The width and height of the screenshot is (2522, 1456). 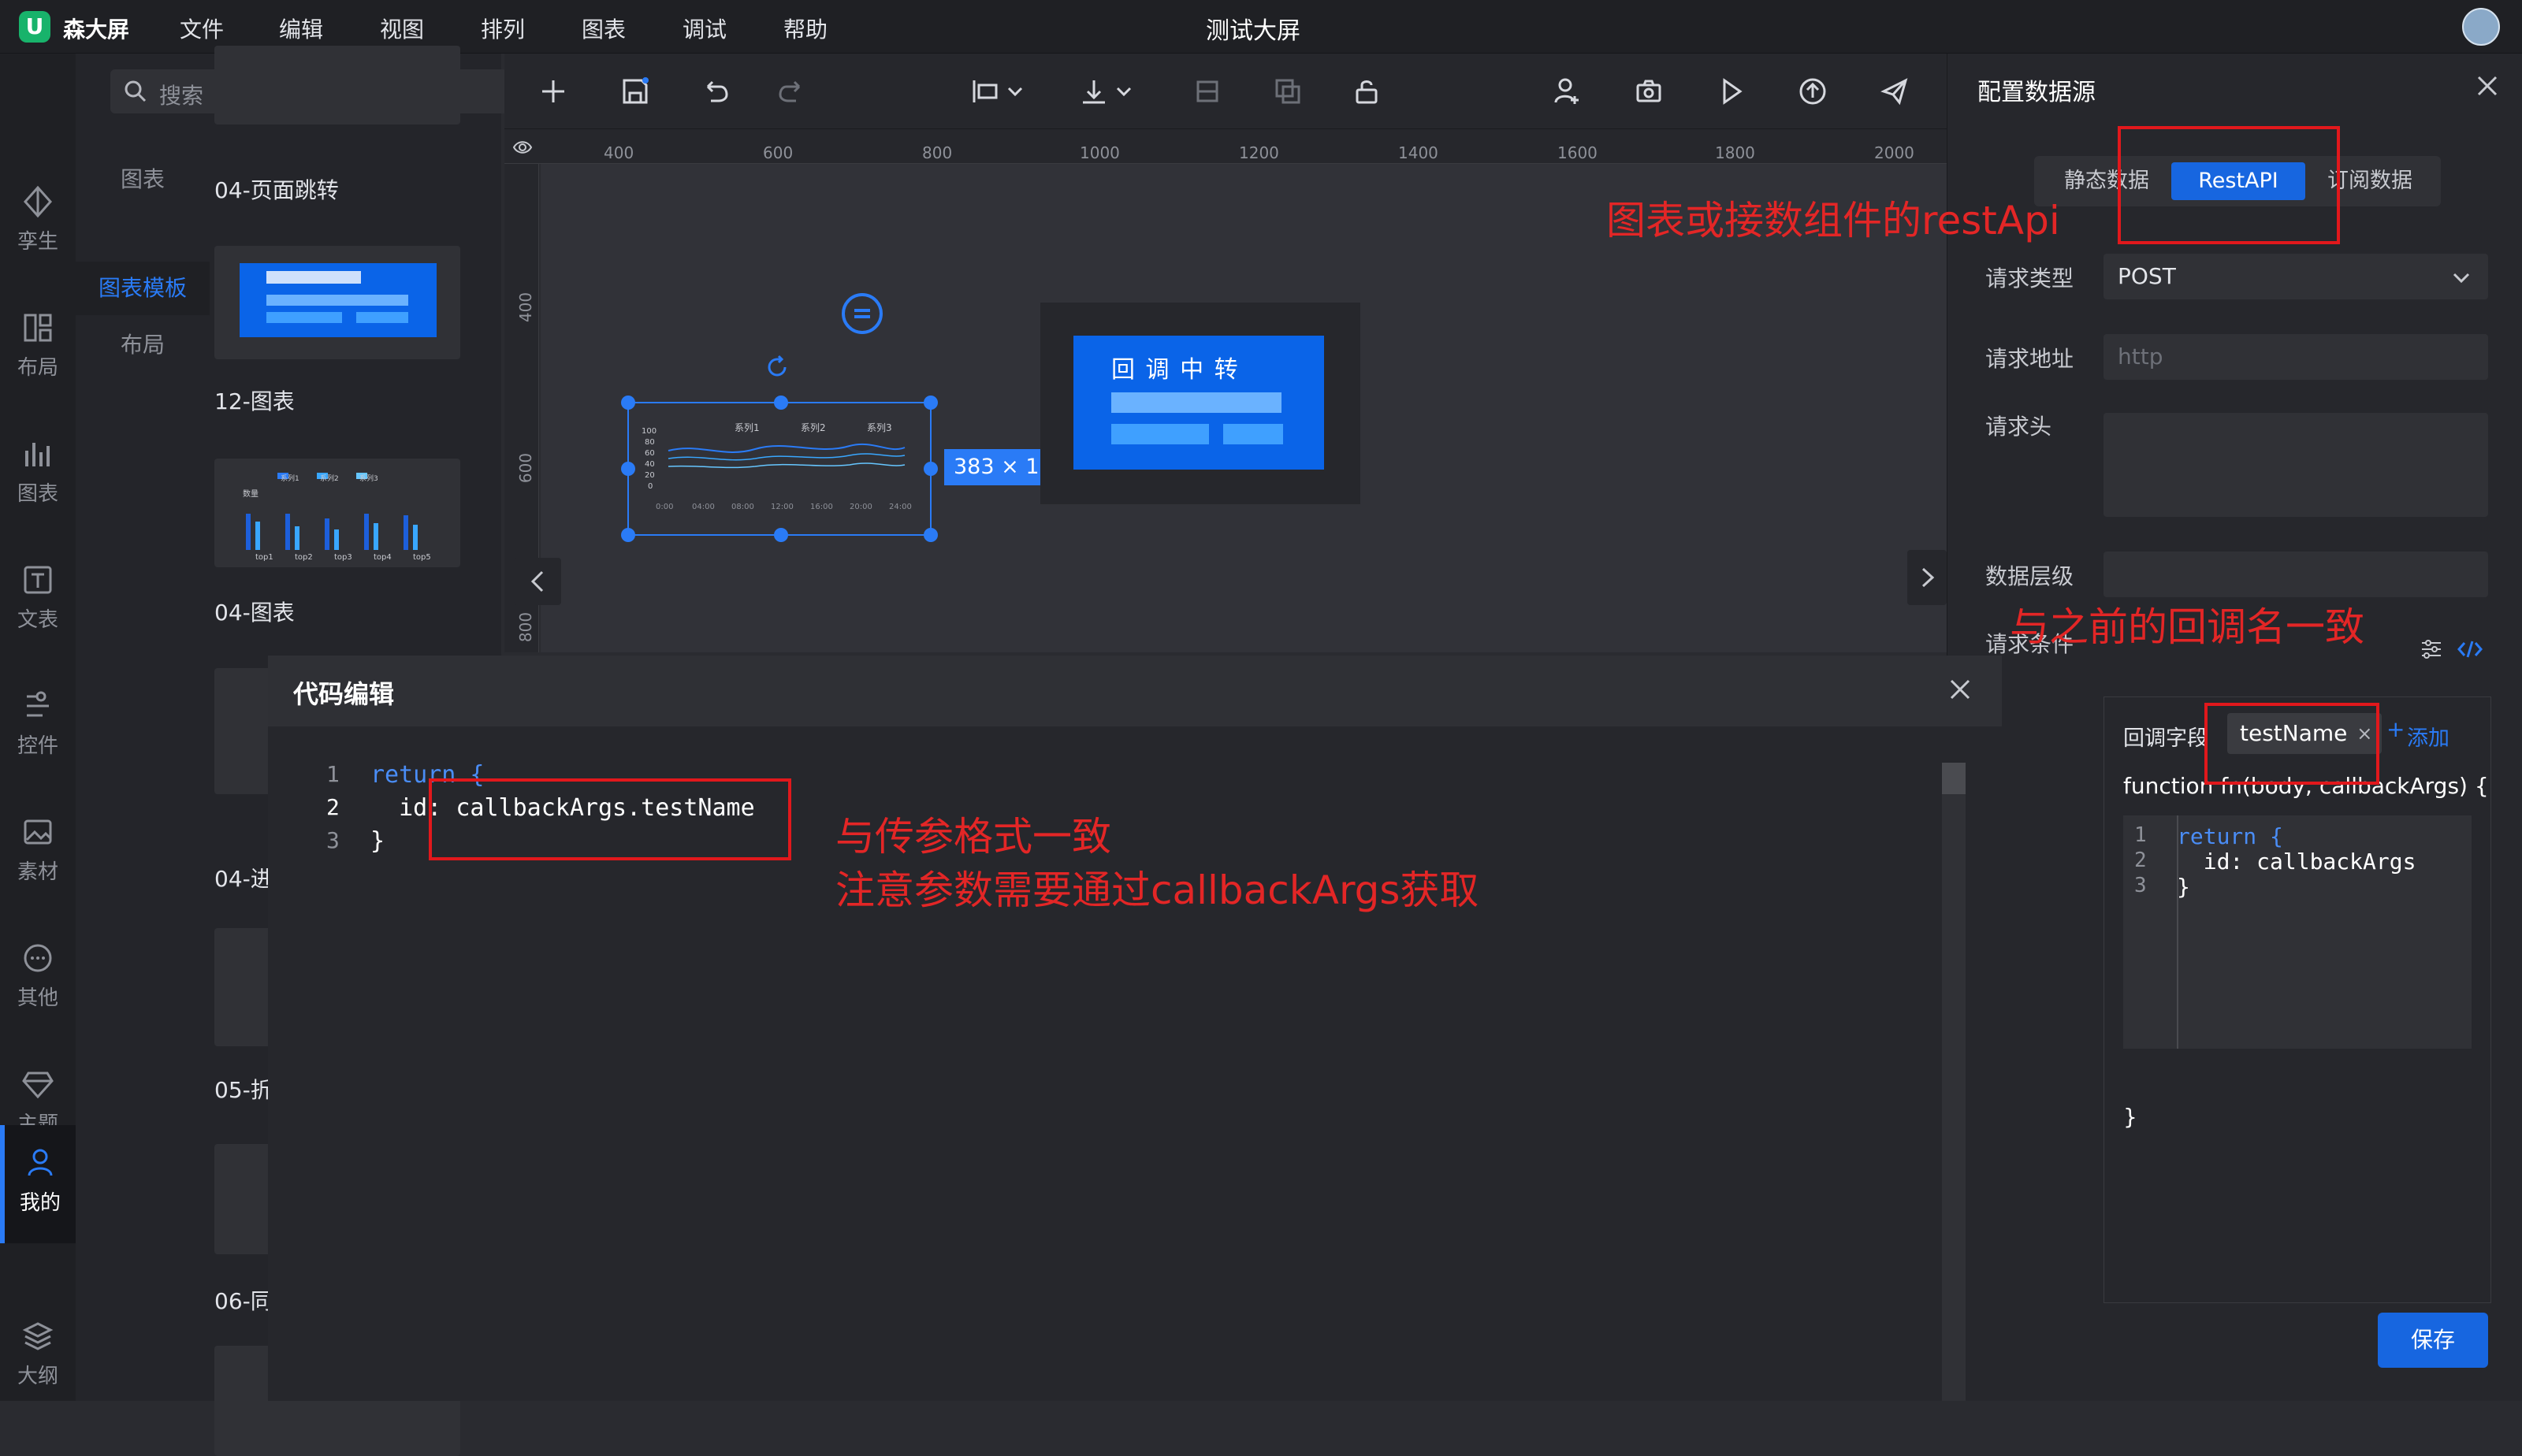 What do you see at coordinates (985, 91) in the screenshot?
I see `align-left-icon` at bounding box center [985, 91].